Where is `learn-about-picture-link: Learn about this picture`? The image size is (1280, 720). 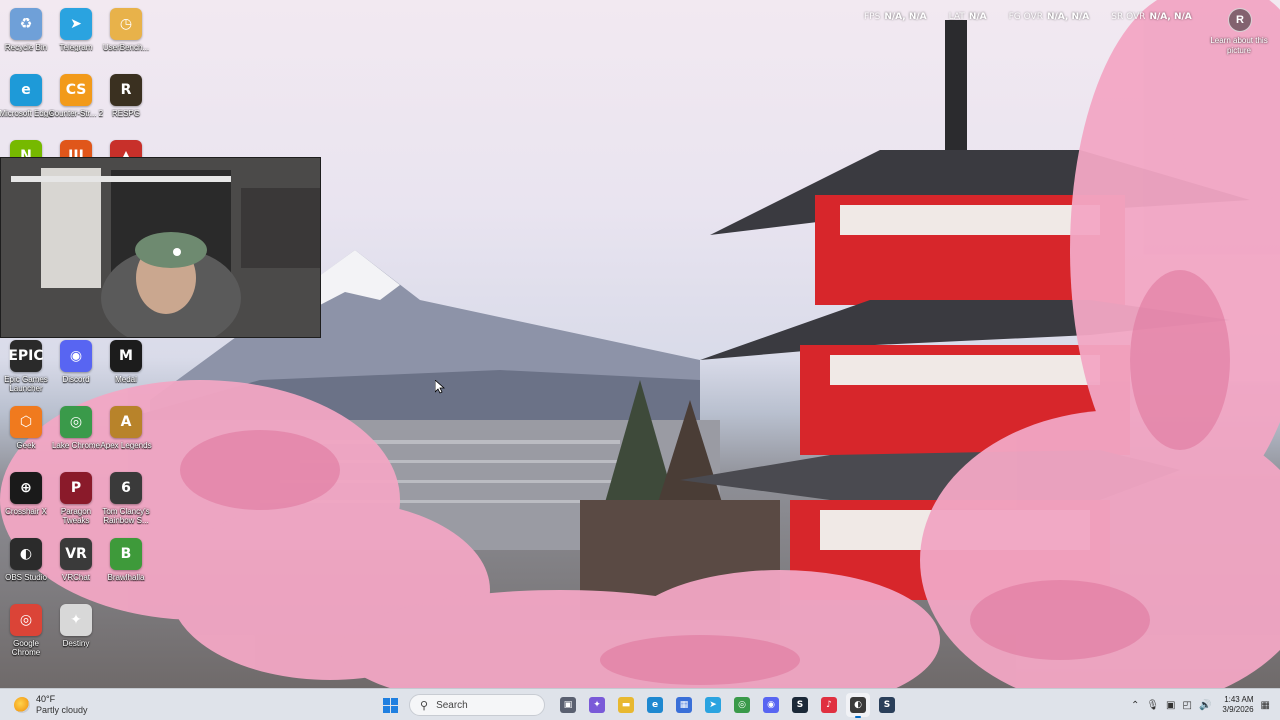
learn-about-picture-link: Learn about this picture is located at coordinates (1239, 46).